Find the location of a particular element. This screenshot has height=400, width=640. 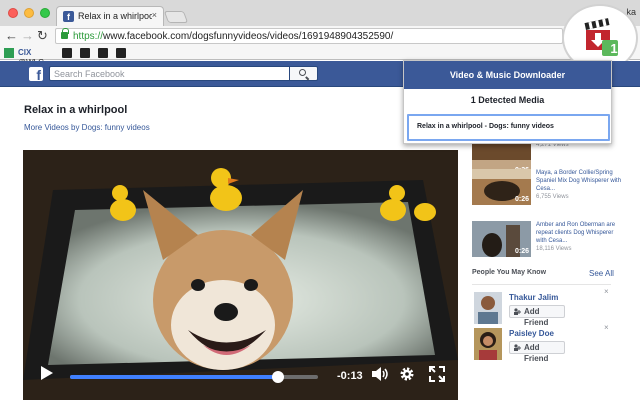

volume-icon is located at coordinates (381, 374).